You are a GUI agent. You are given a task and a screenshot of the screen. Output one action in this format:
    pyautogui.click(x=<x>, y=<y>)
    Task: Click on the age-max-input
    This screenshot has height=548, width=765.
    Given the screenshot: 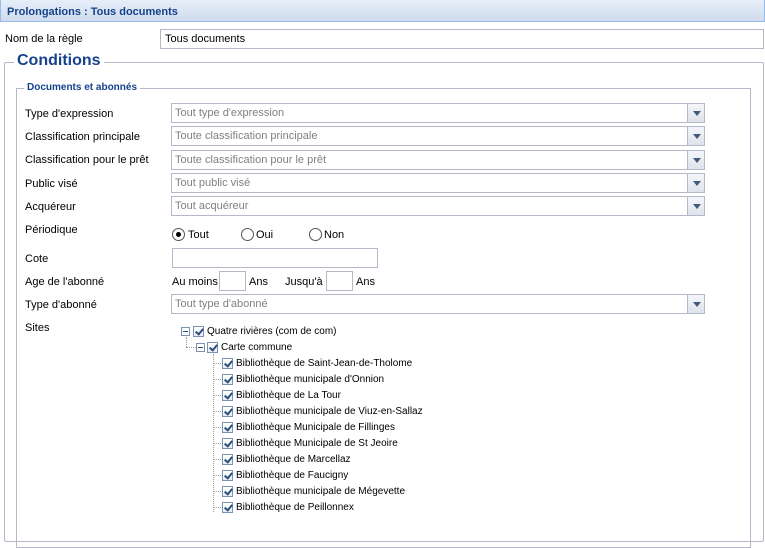 What is the action you would take?
    pyautogui.click(x=339, y=281)
    